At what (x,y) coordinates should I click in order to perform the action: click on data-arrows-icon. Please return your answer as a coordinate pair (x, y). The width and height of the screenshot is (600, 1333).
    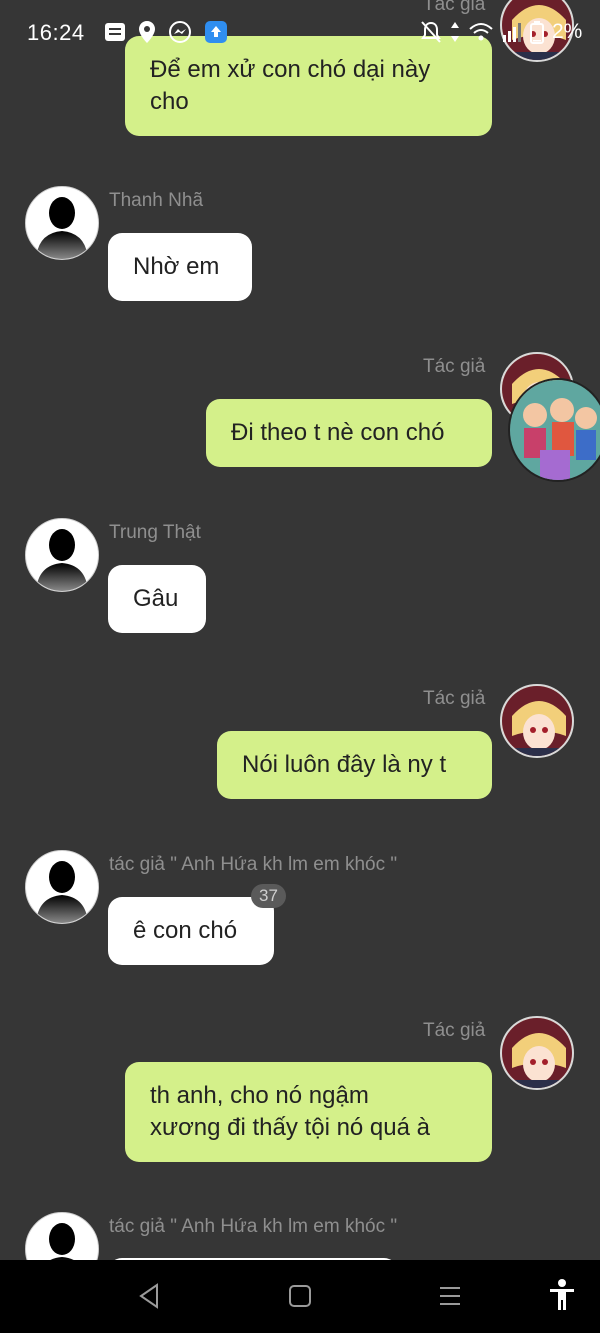
    Looking at the image, I should click on (455, 32).